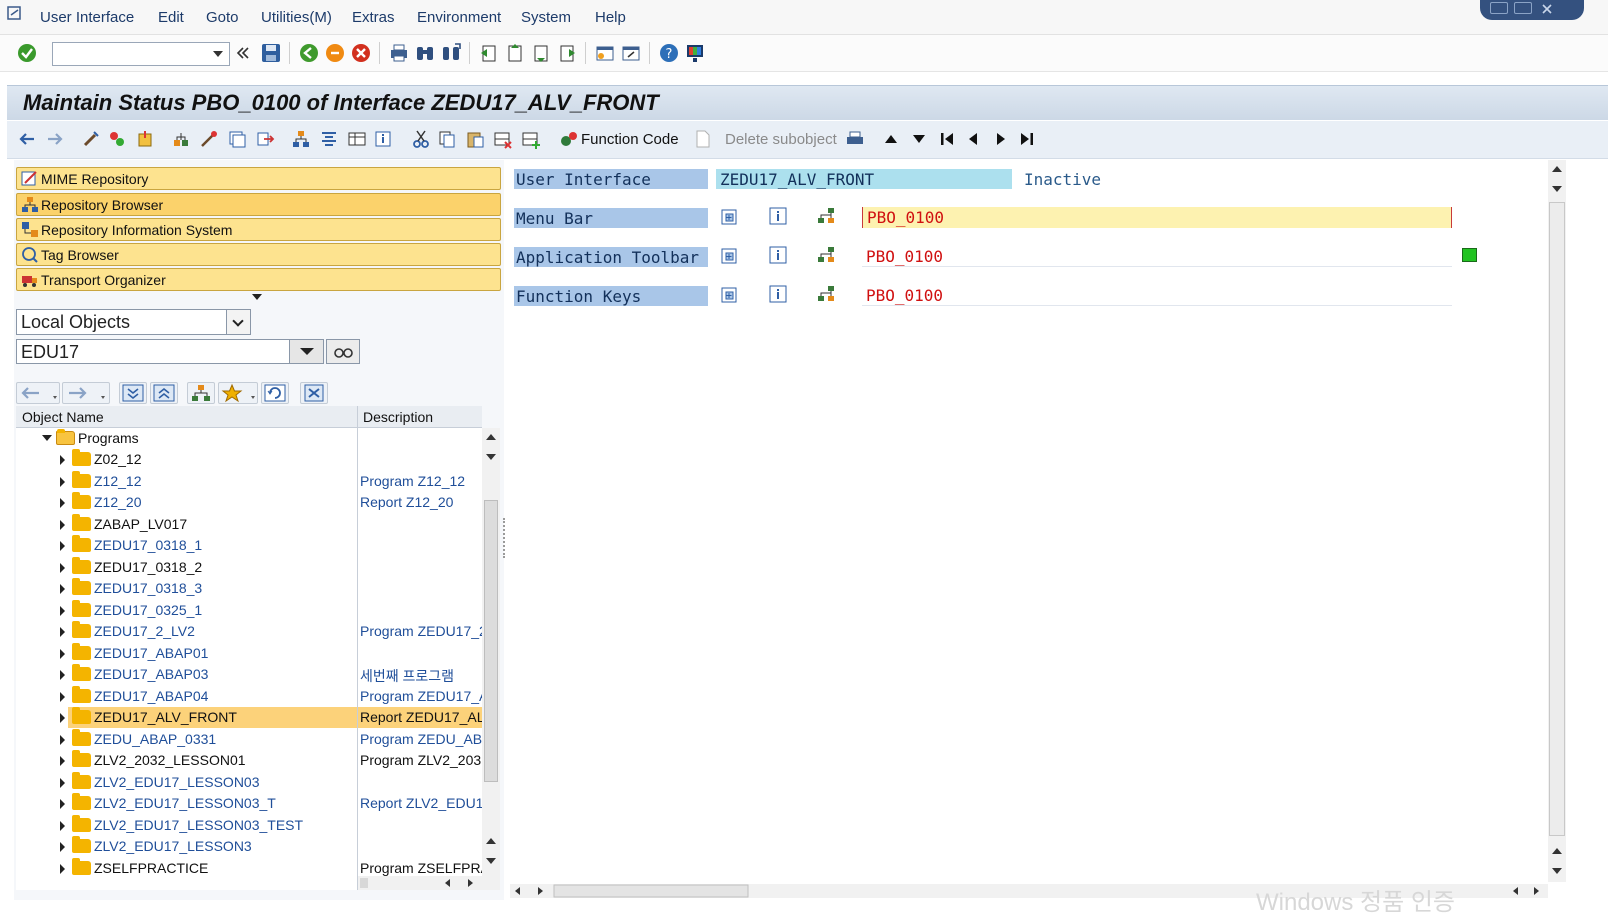 The image size is (1608, 922). Describe the element at coordinates (271, 717) in the screenshot. I see `table-row: ZEDU17_ALV_FRONT Report ZEDU17_AL` at that location.